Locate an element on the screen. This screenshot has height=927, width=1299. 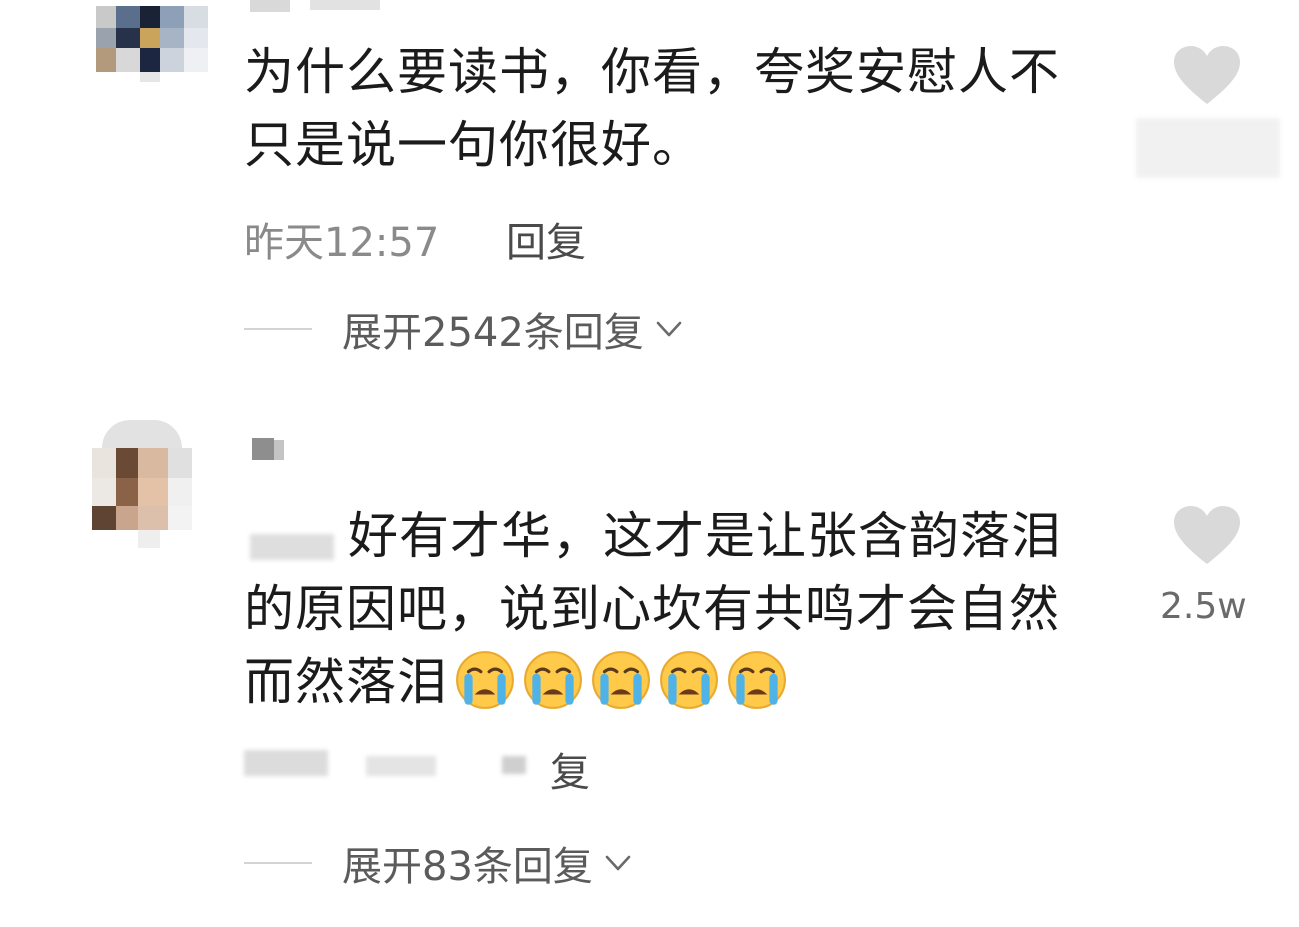
comment-text-line: 好有才华，这才是让张含韵落泪 is located at coordinates (705, 536).